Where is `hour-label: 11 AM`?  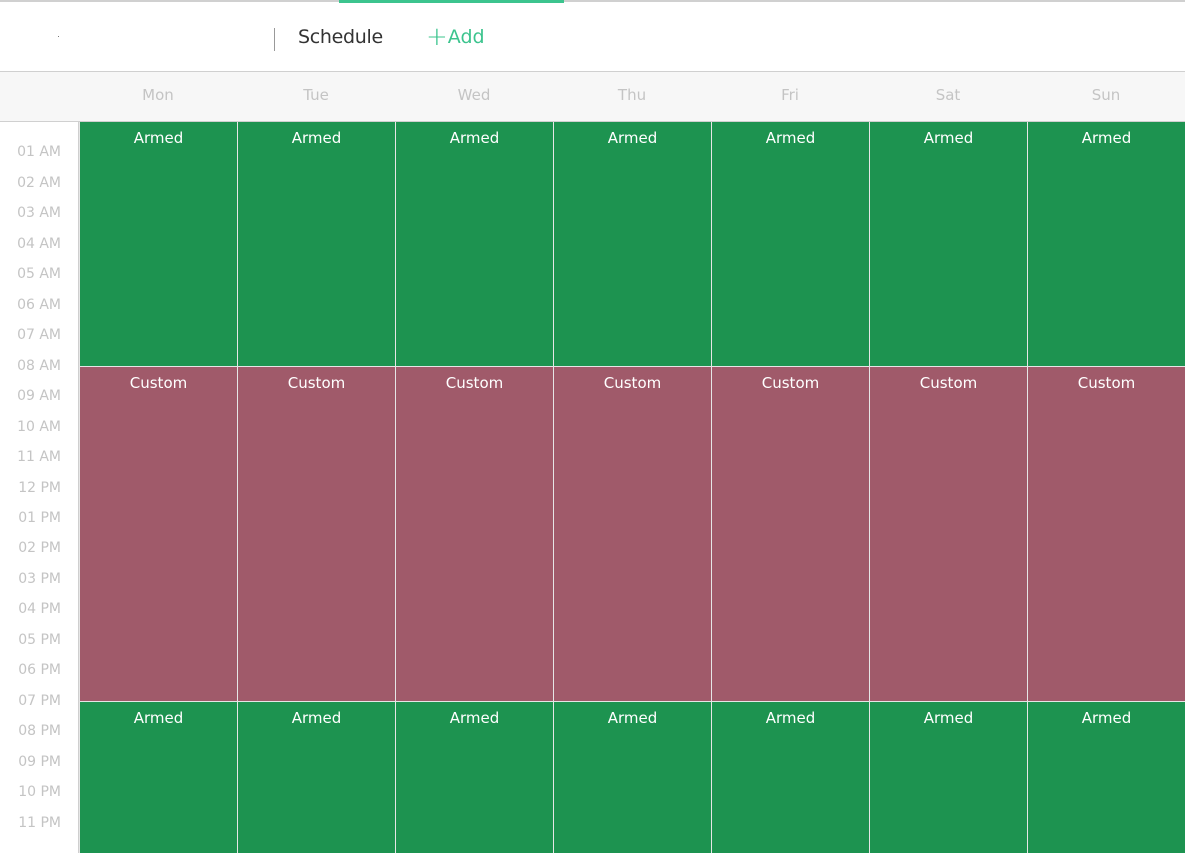 hour-label: 11 AM is located at coordinates (39, 457).